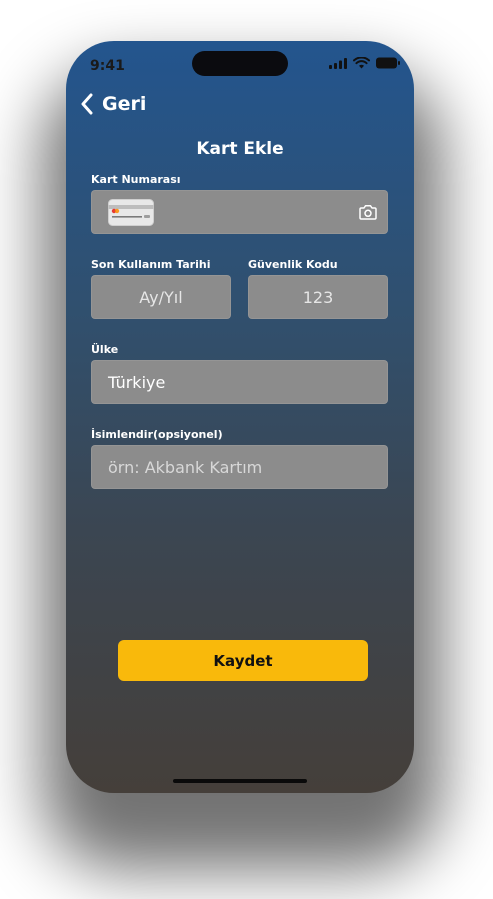  I want to click on status-icons, so click(364, 63).